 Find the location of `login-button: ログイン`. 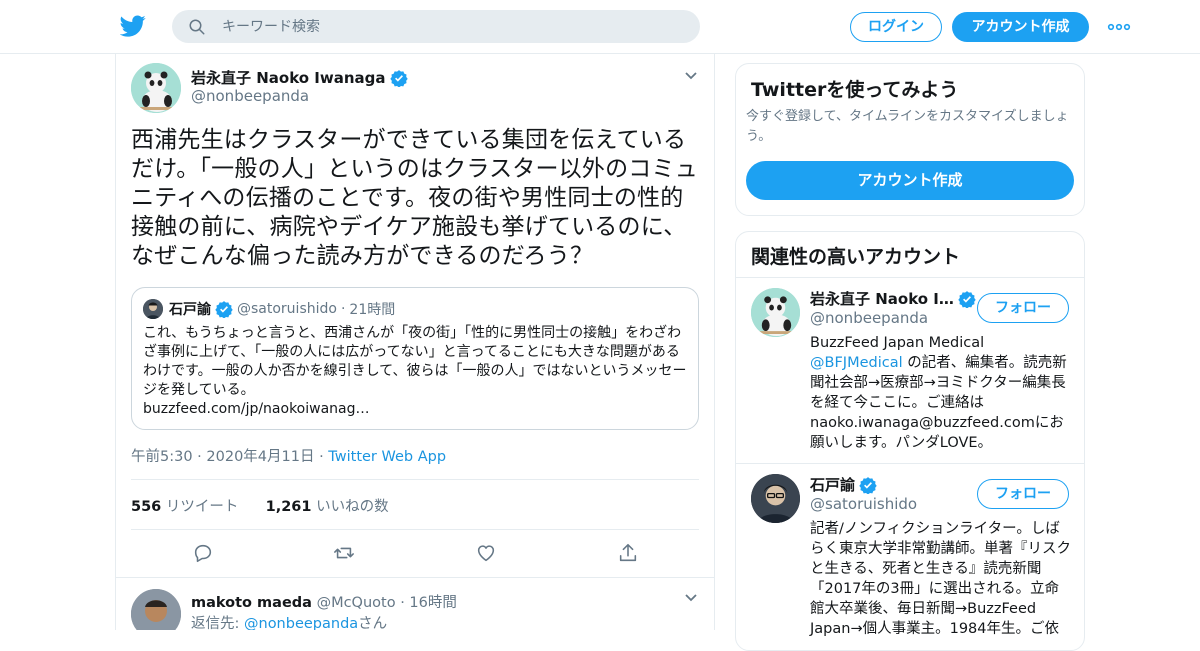

login-button: ログイン is located at coordinates (896, 27).